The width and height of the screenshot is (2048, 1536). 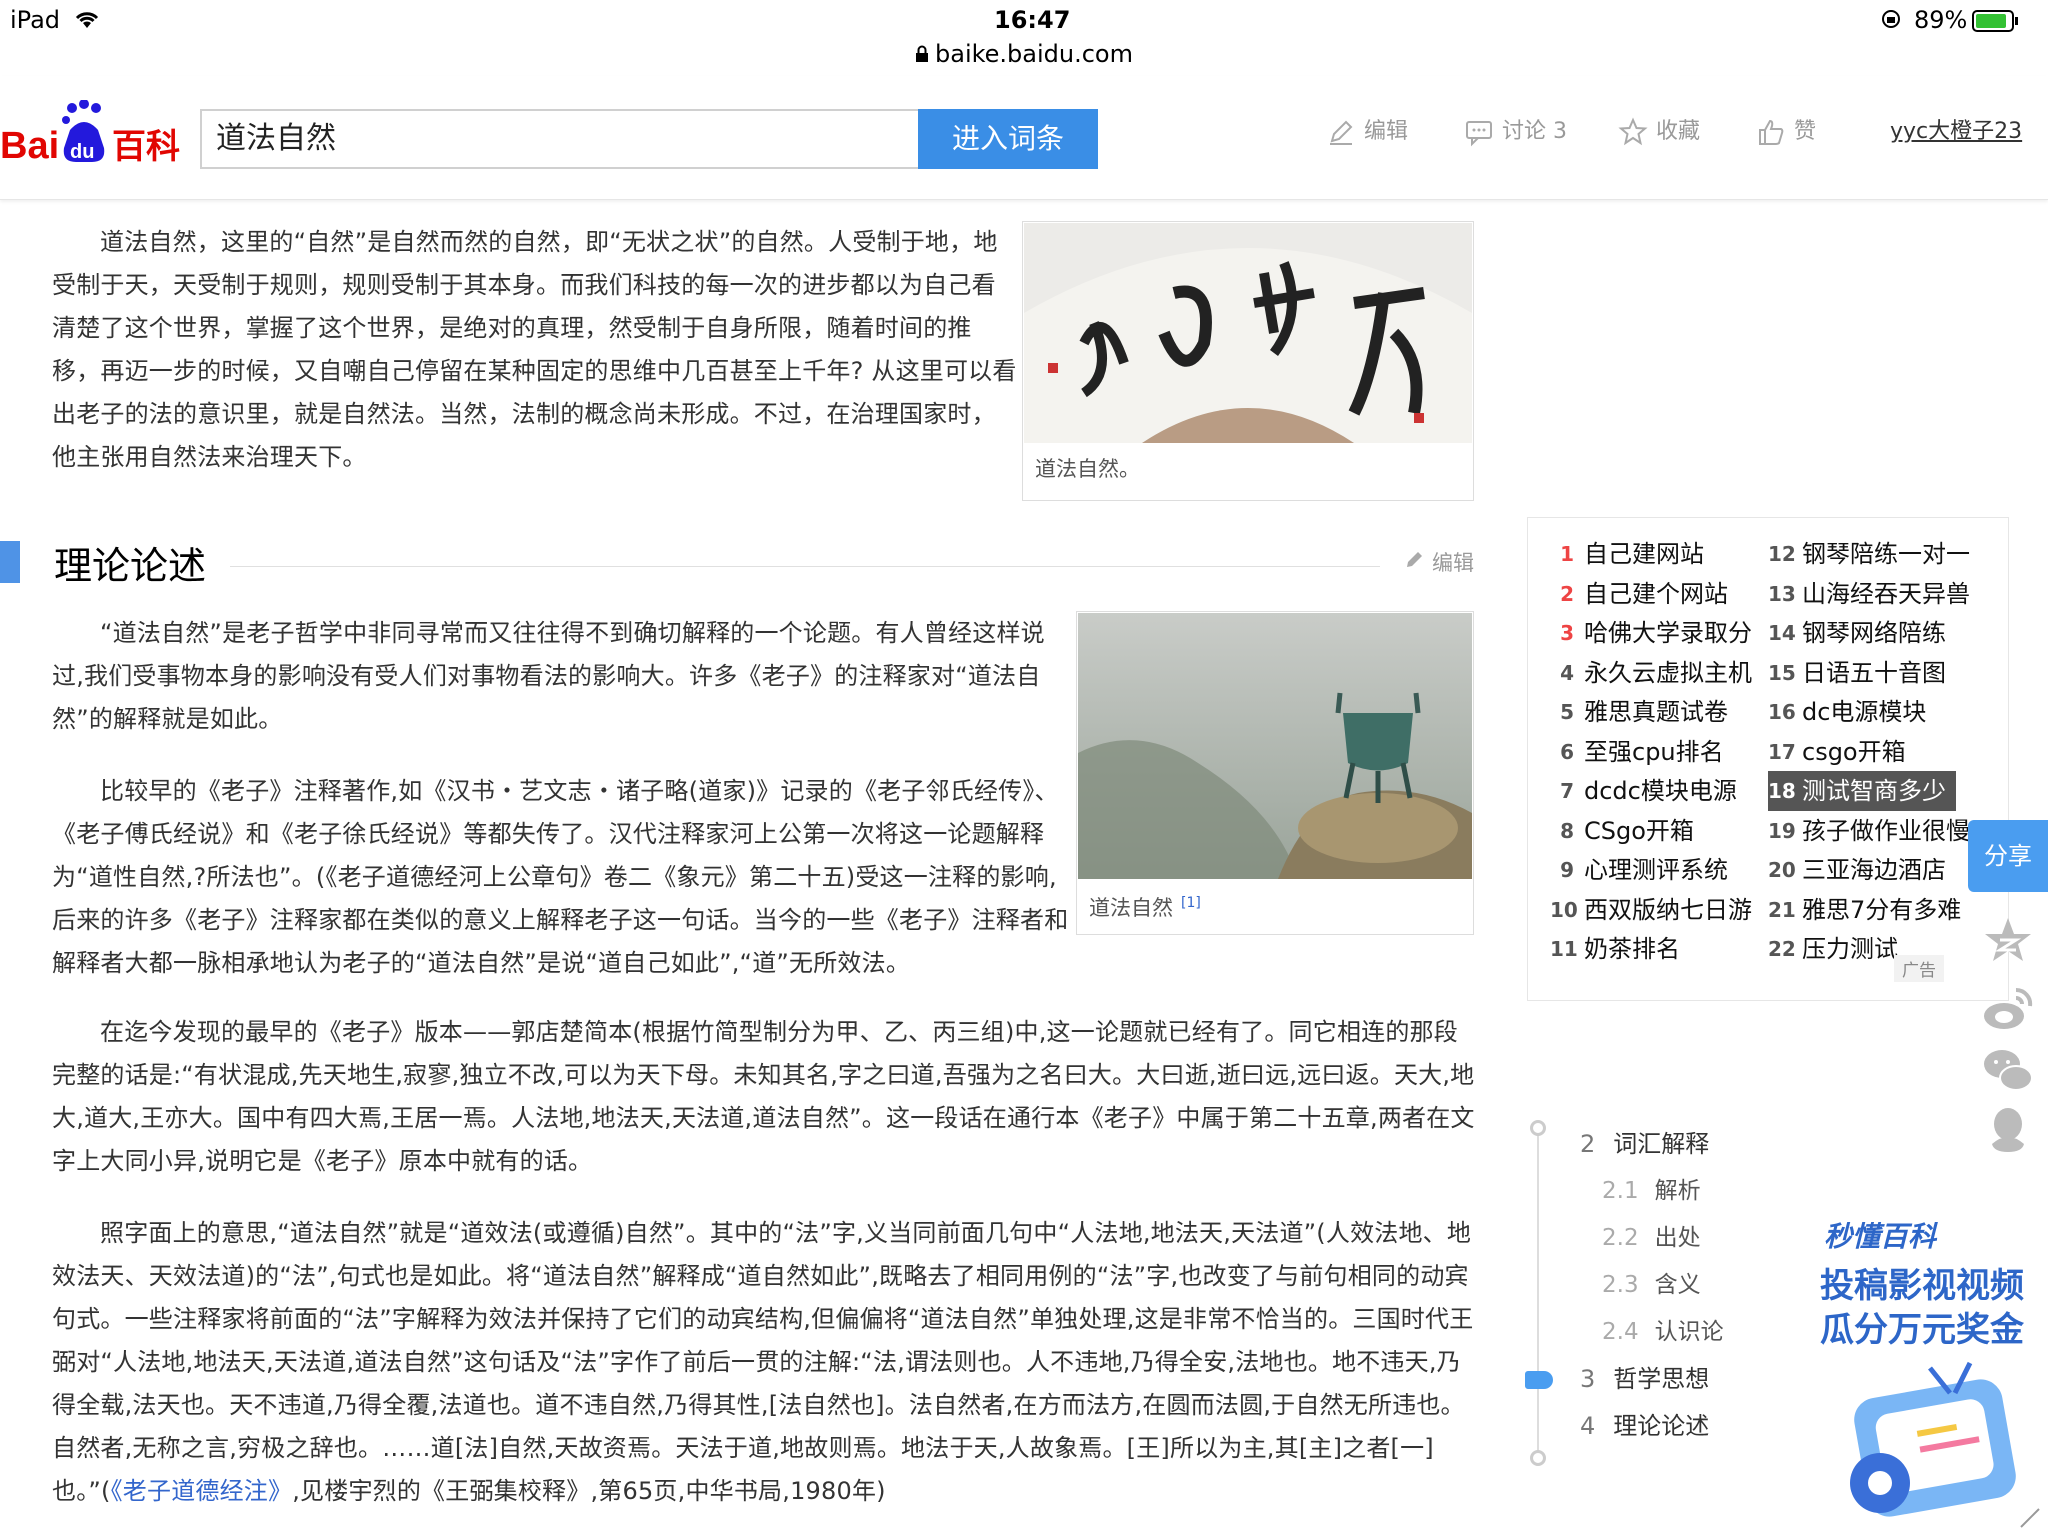 What do you see at coordinates (1534, 131) in the screenshot?
I see `discuss-label: 讨论 3` at bounding box center [1534, 131].